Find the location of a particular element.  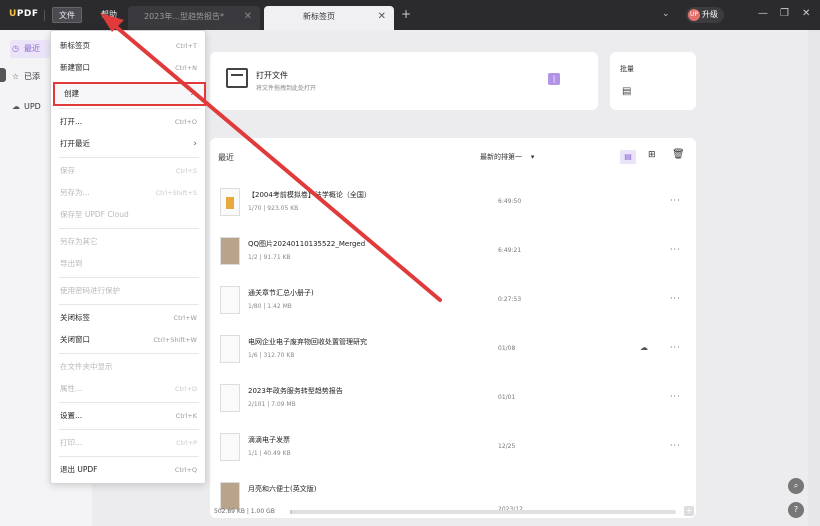

menu-item-label: 新建窗口 is located at coordinates (75, 67).